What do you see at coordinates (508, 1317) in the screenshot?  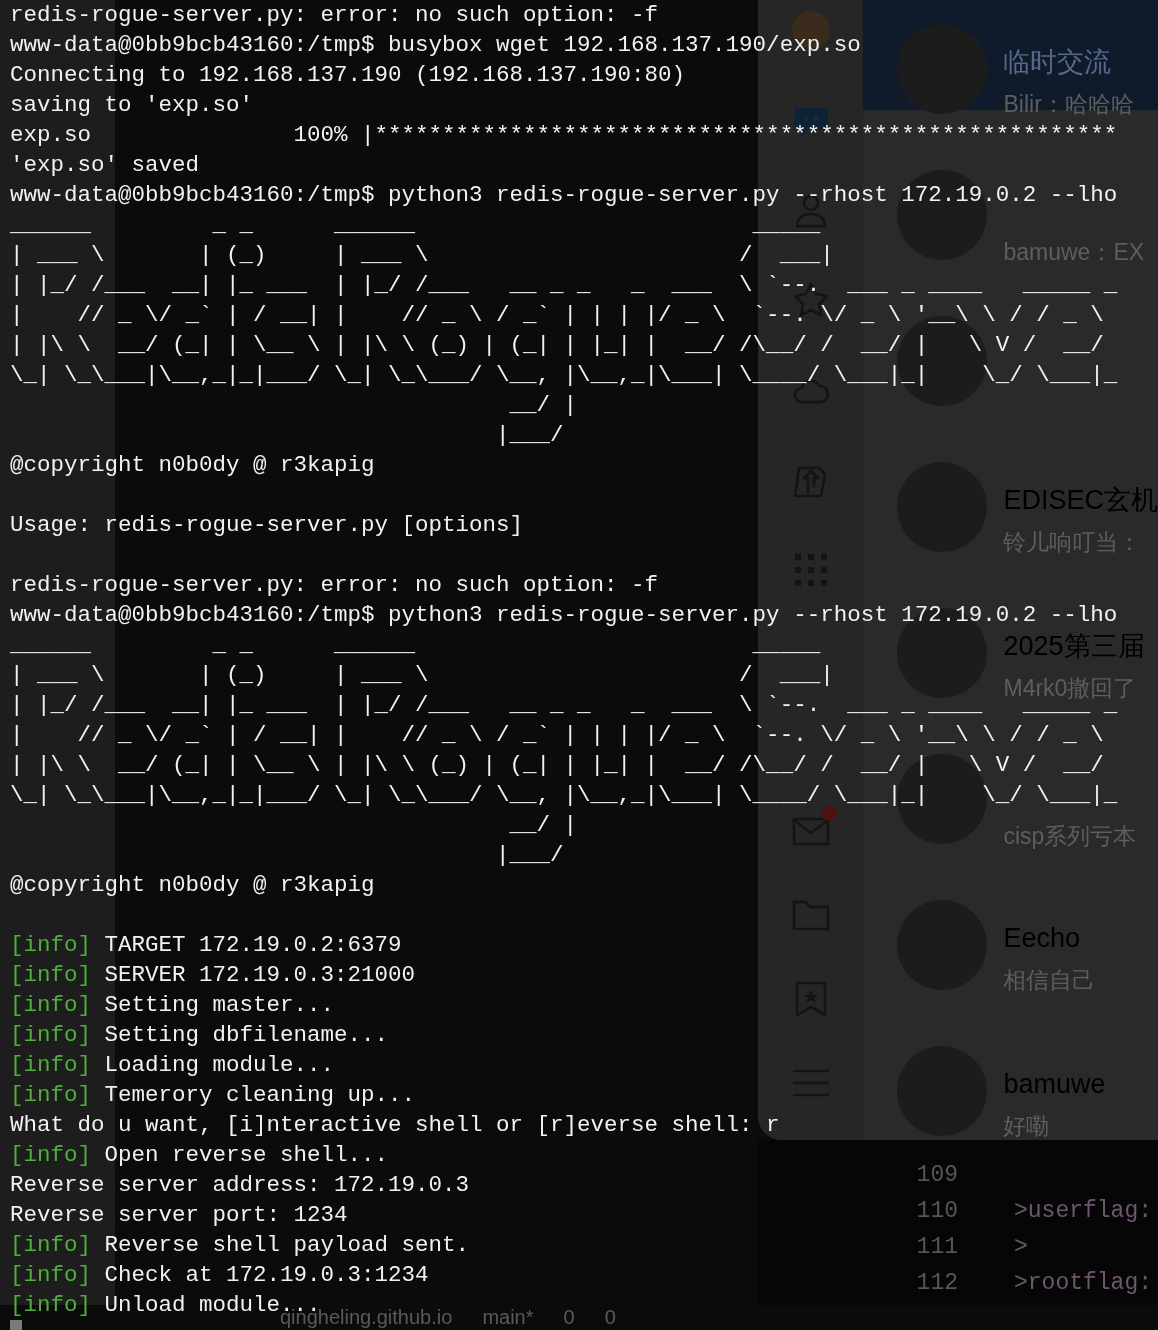 I see `branch-name: main*` at bounding box center [508, 1317].